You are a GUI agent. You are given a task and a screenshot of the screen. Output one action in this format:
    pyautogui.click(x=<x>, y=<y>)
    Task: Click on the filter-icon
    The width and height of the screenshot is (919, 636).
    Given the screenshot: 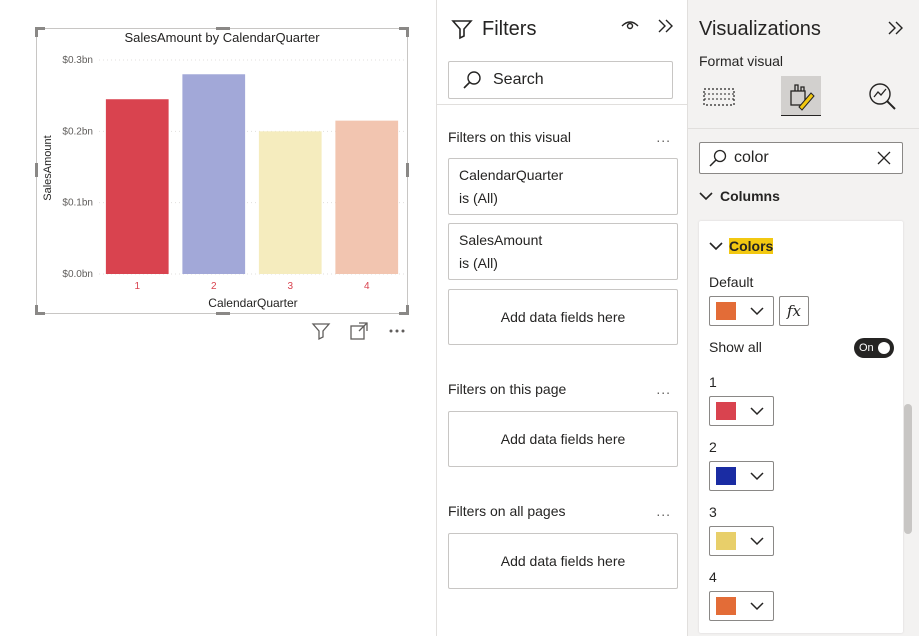 What is the action you would take?
    pyautogui.click(x=321, y=331)
    